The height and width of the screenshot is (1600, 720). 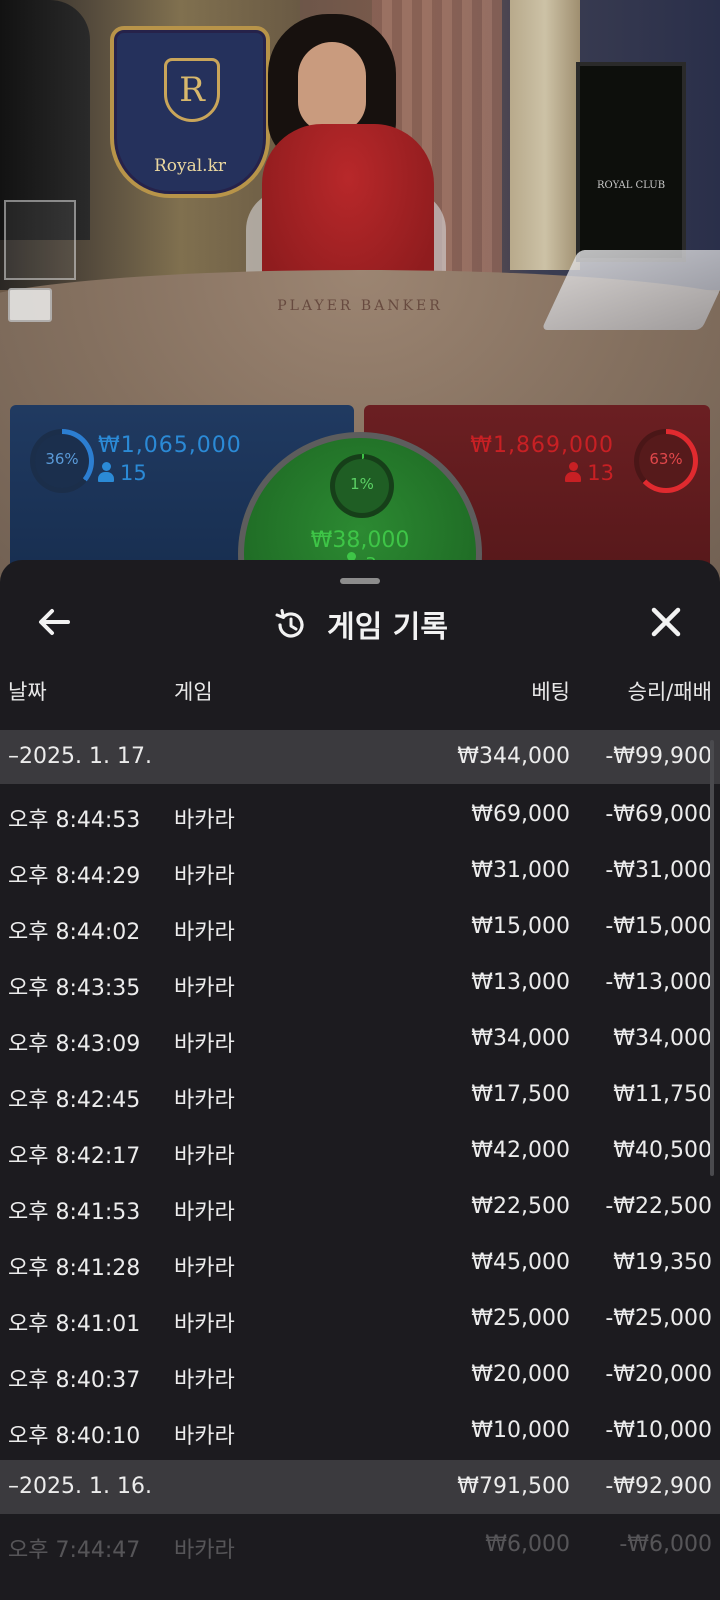 I want to click on row-win-loss: ₩11,750, so click(x=662, y=1094).